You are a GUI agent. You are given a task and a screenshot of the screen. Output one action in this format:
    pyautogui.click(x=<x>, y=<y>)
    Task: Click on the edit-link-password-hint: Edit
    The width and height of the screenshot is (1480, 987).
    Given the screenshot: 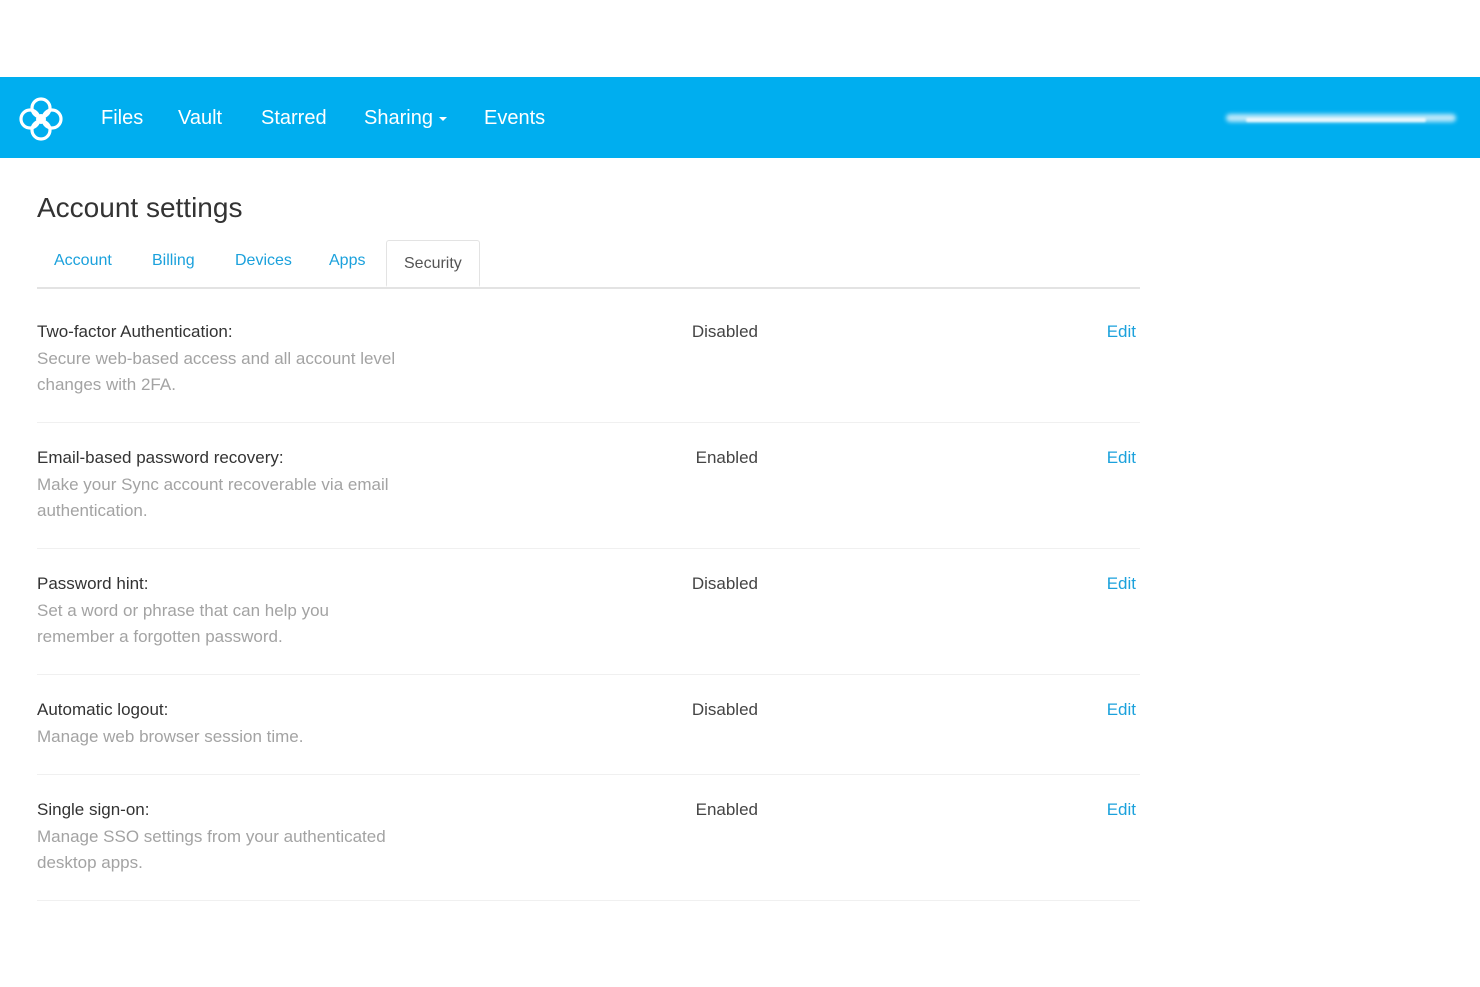 What is the action you would take?
    pyautogui.click(x=1121, y=584)
    